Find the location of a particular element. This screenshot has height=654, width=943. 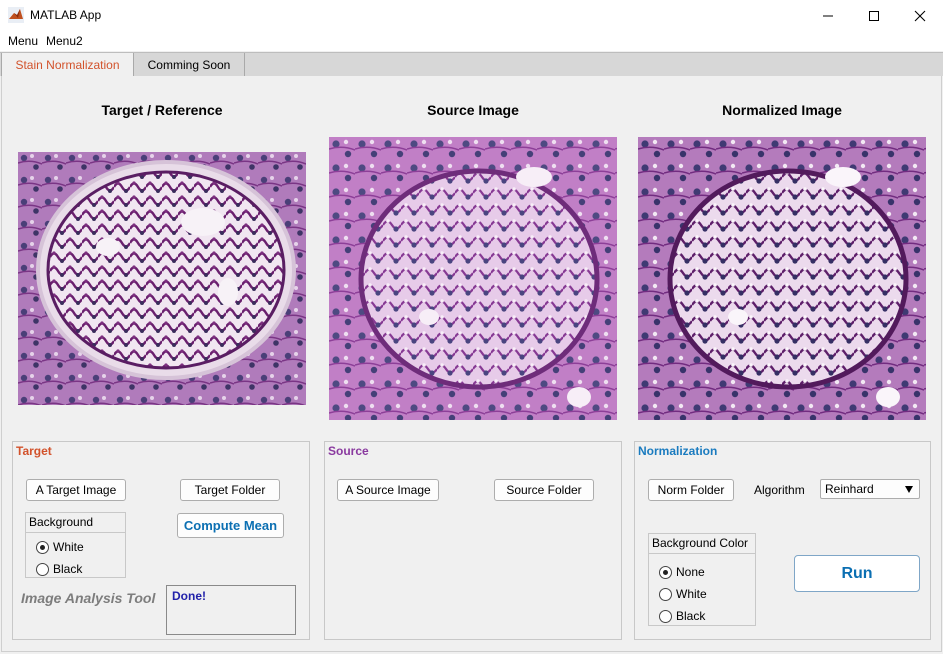

tab-comming-soon: Comming Soon is located at coordinates (189, 65).